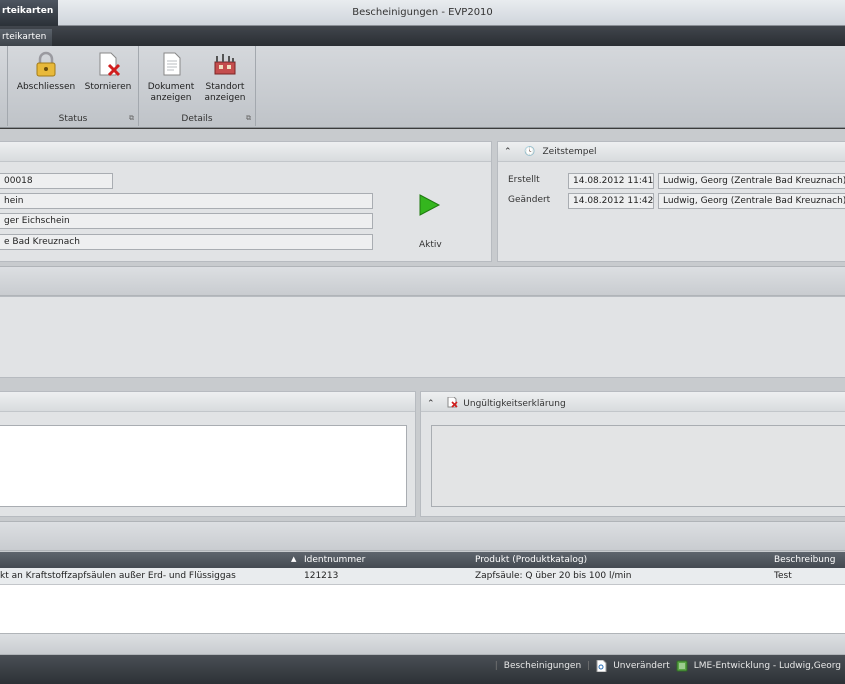  I want to click on zeitstempel-title: Zeitstempel, so click(569, 152).